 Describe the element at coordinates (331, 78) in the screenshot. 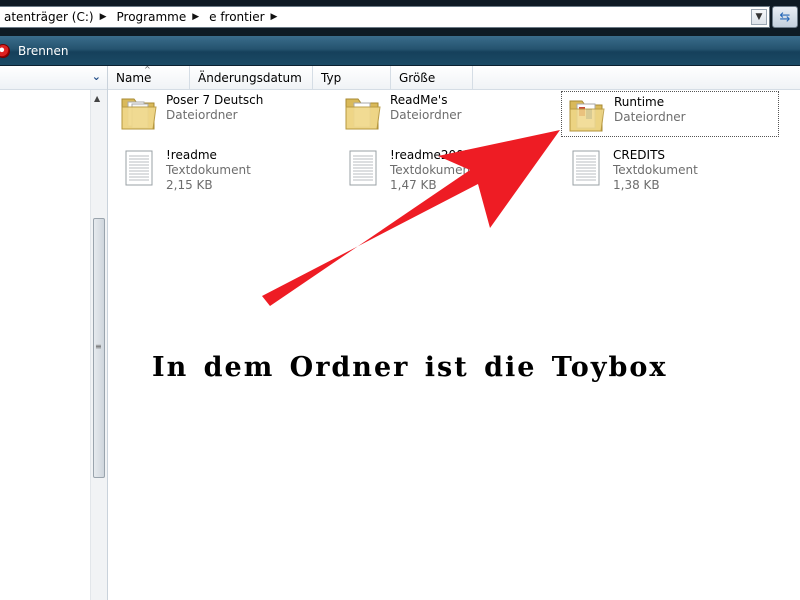

I see `column-label: Typ` at that location.